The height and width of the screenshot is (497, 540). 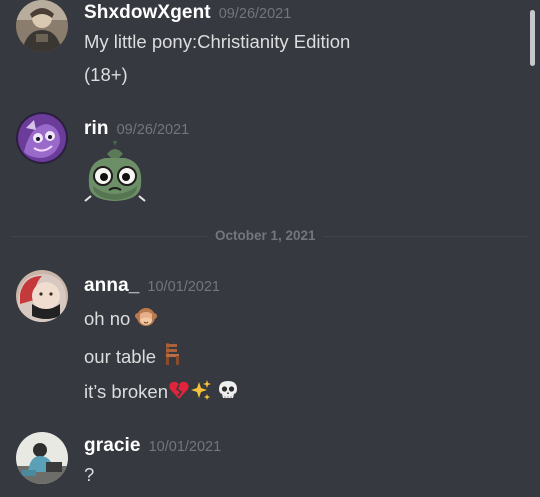 What do you see at coordinates (96, 128) in the screenshot?
I see `username: rin` at bounding box center [96, 128].